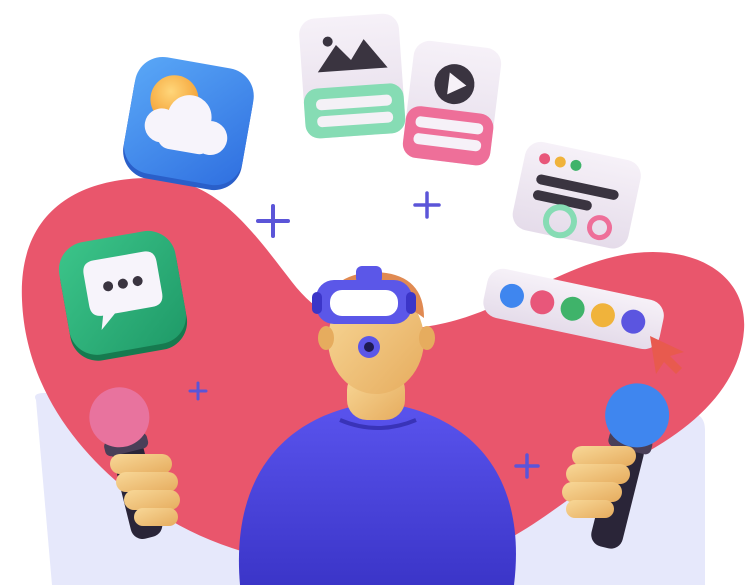  What do you see at coordinates (576, 195) in the screenshot?
I see `message-window-icon` at bounding box center [576, 195].